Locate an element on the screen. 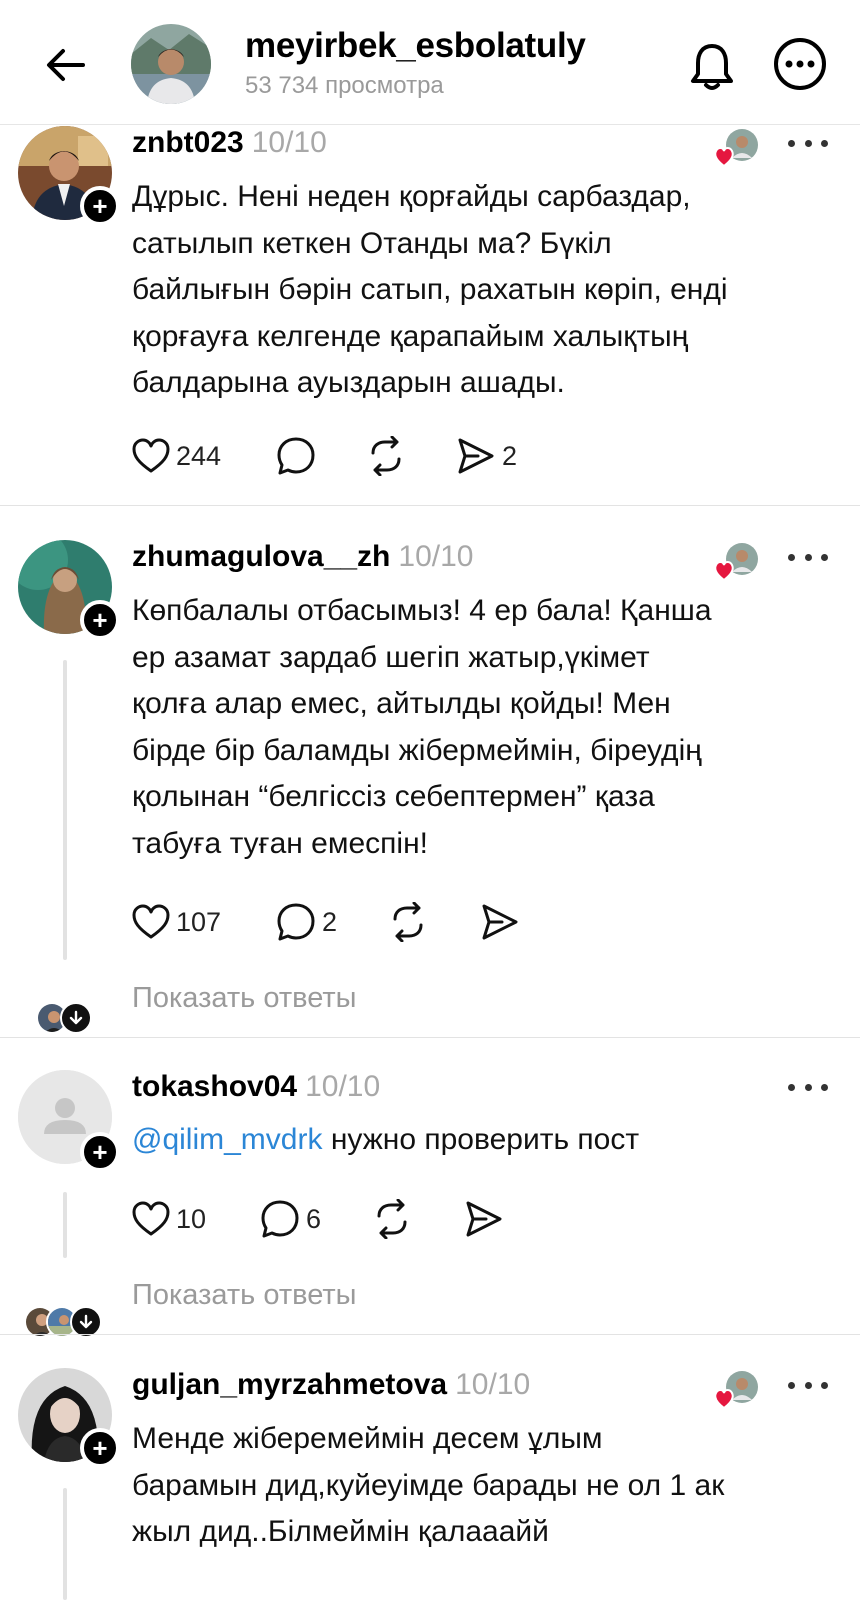 This screenshot has height=1600, width=860. back-button is located at coordinates (65, 65).